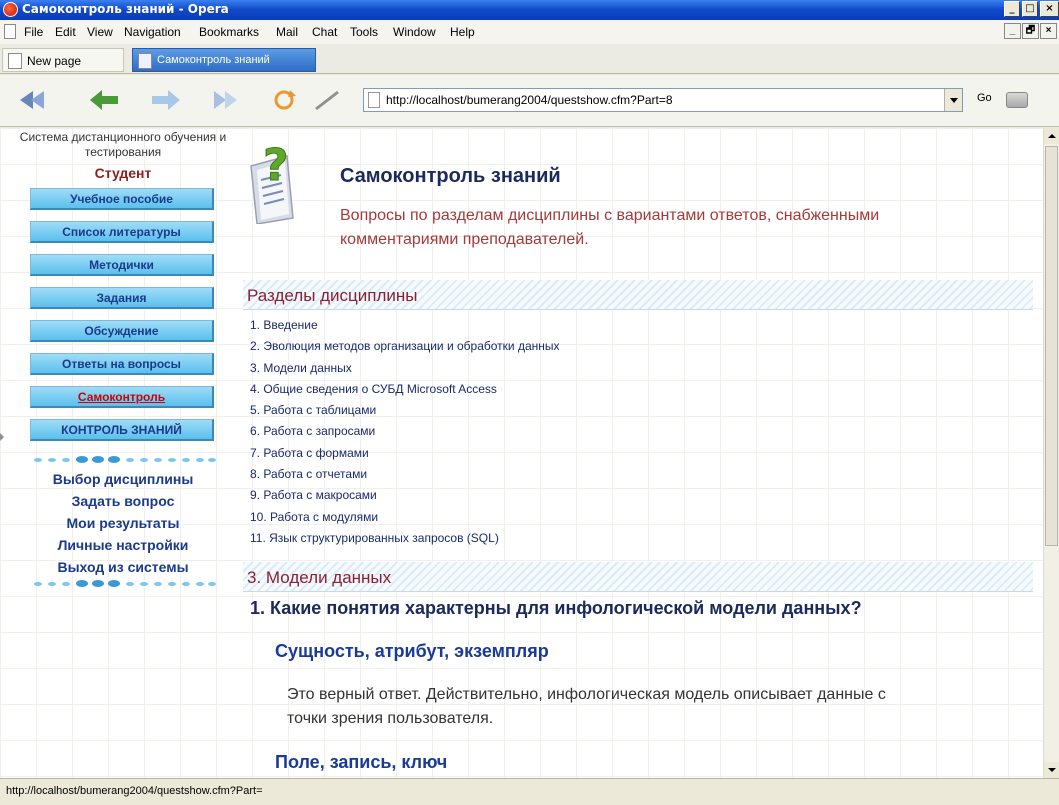  Describe the element at coordinates (122, 364) in the screenshot. I see `sidebar-item-answers: Ответы на вопросы` at that location.